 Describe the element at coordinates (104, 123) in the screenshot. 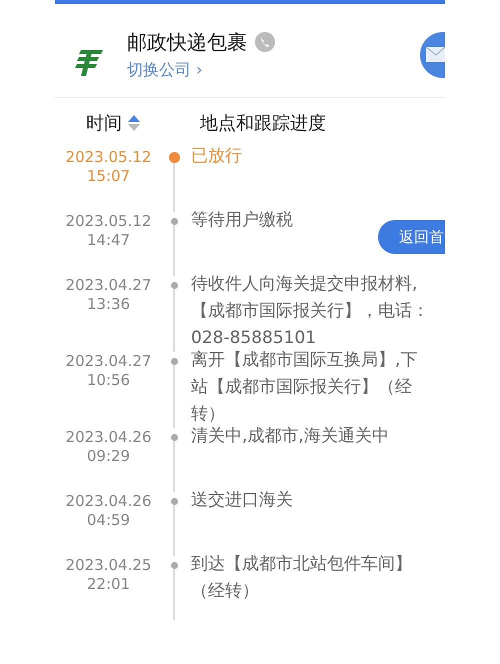

I see `time-column-header: 时间` at that location.